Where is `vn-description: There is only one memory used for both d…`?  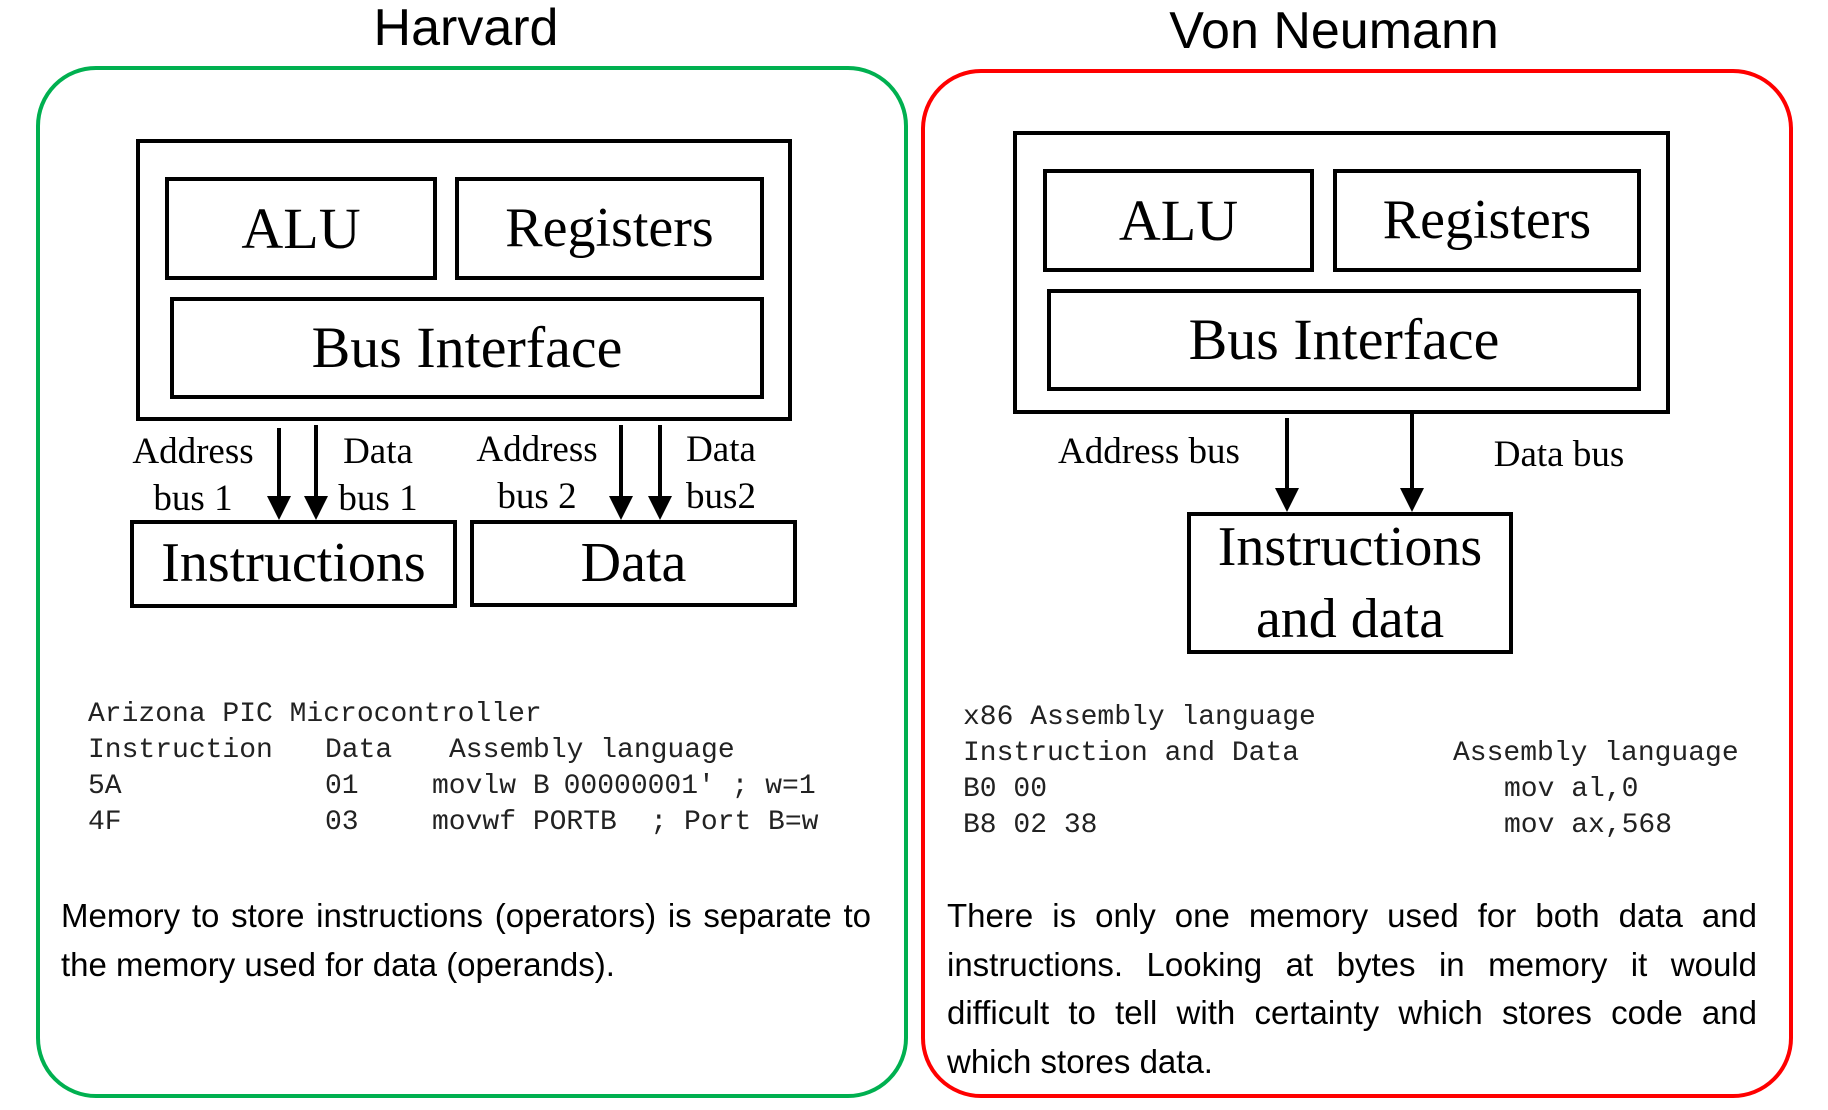
vn-description: There is only one memory used for both d… is located at coordinates (1352, 988).